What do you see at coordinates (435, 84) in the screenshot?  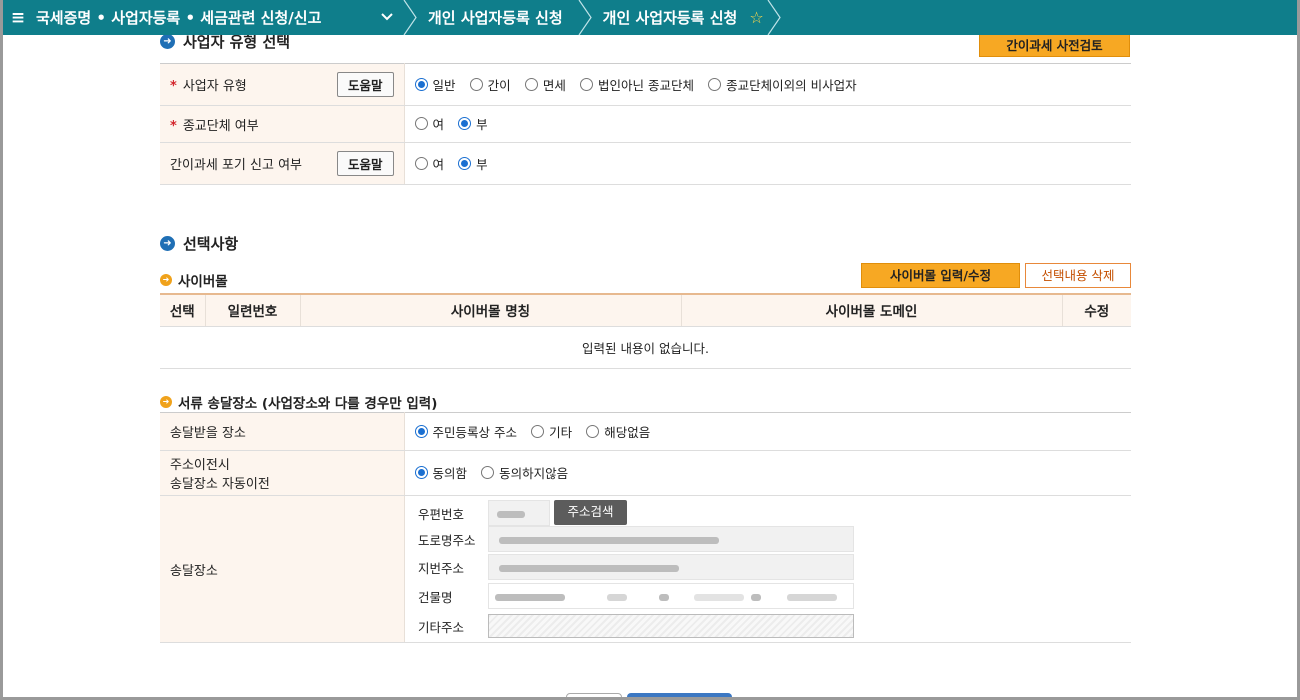 I see `radio-general: 일반` at bounding box center [435, 84].